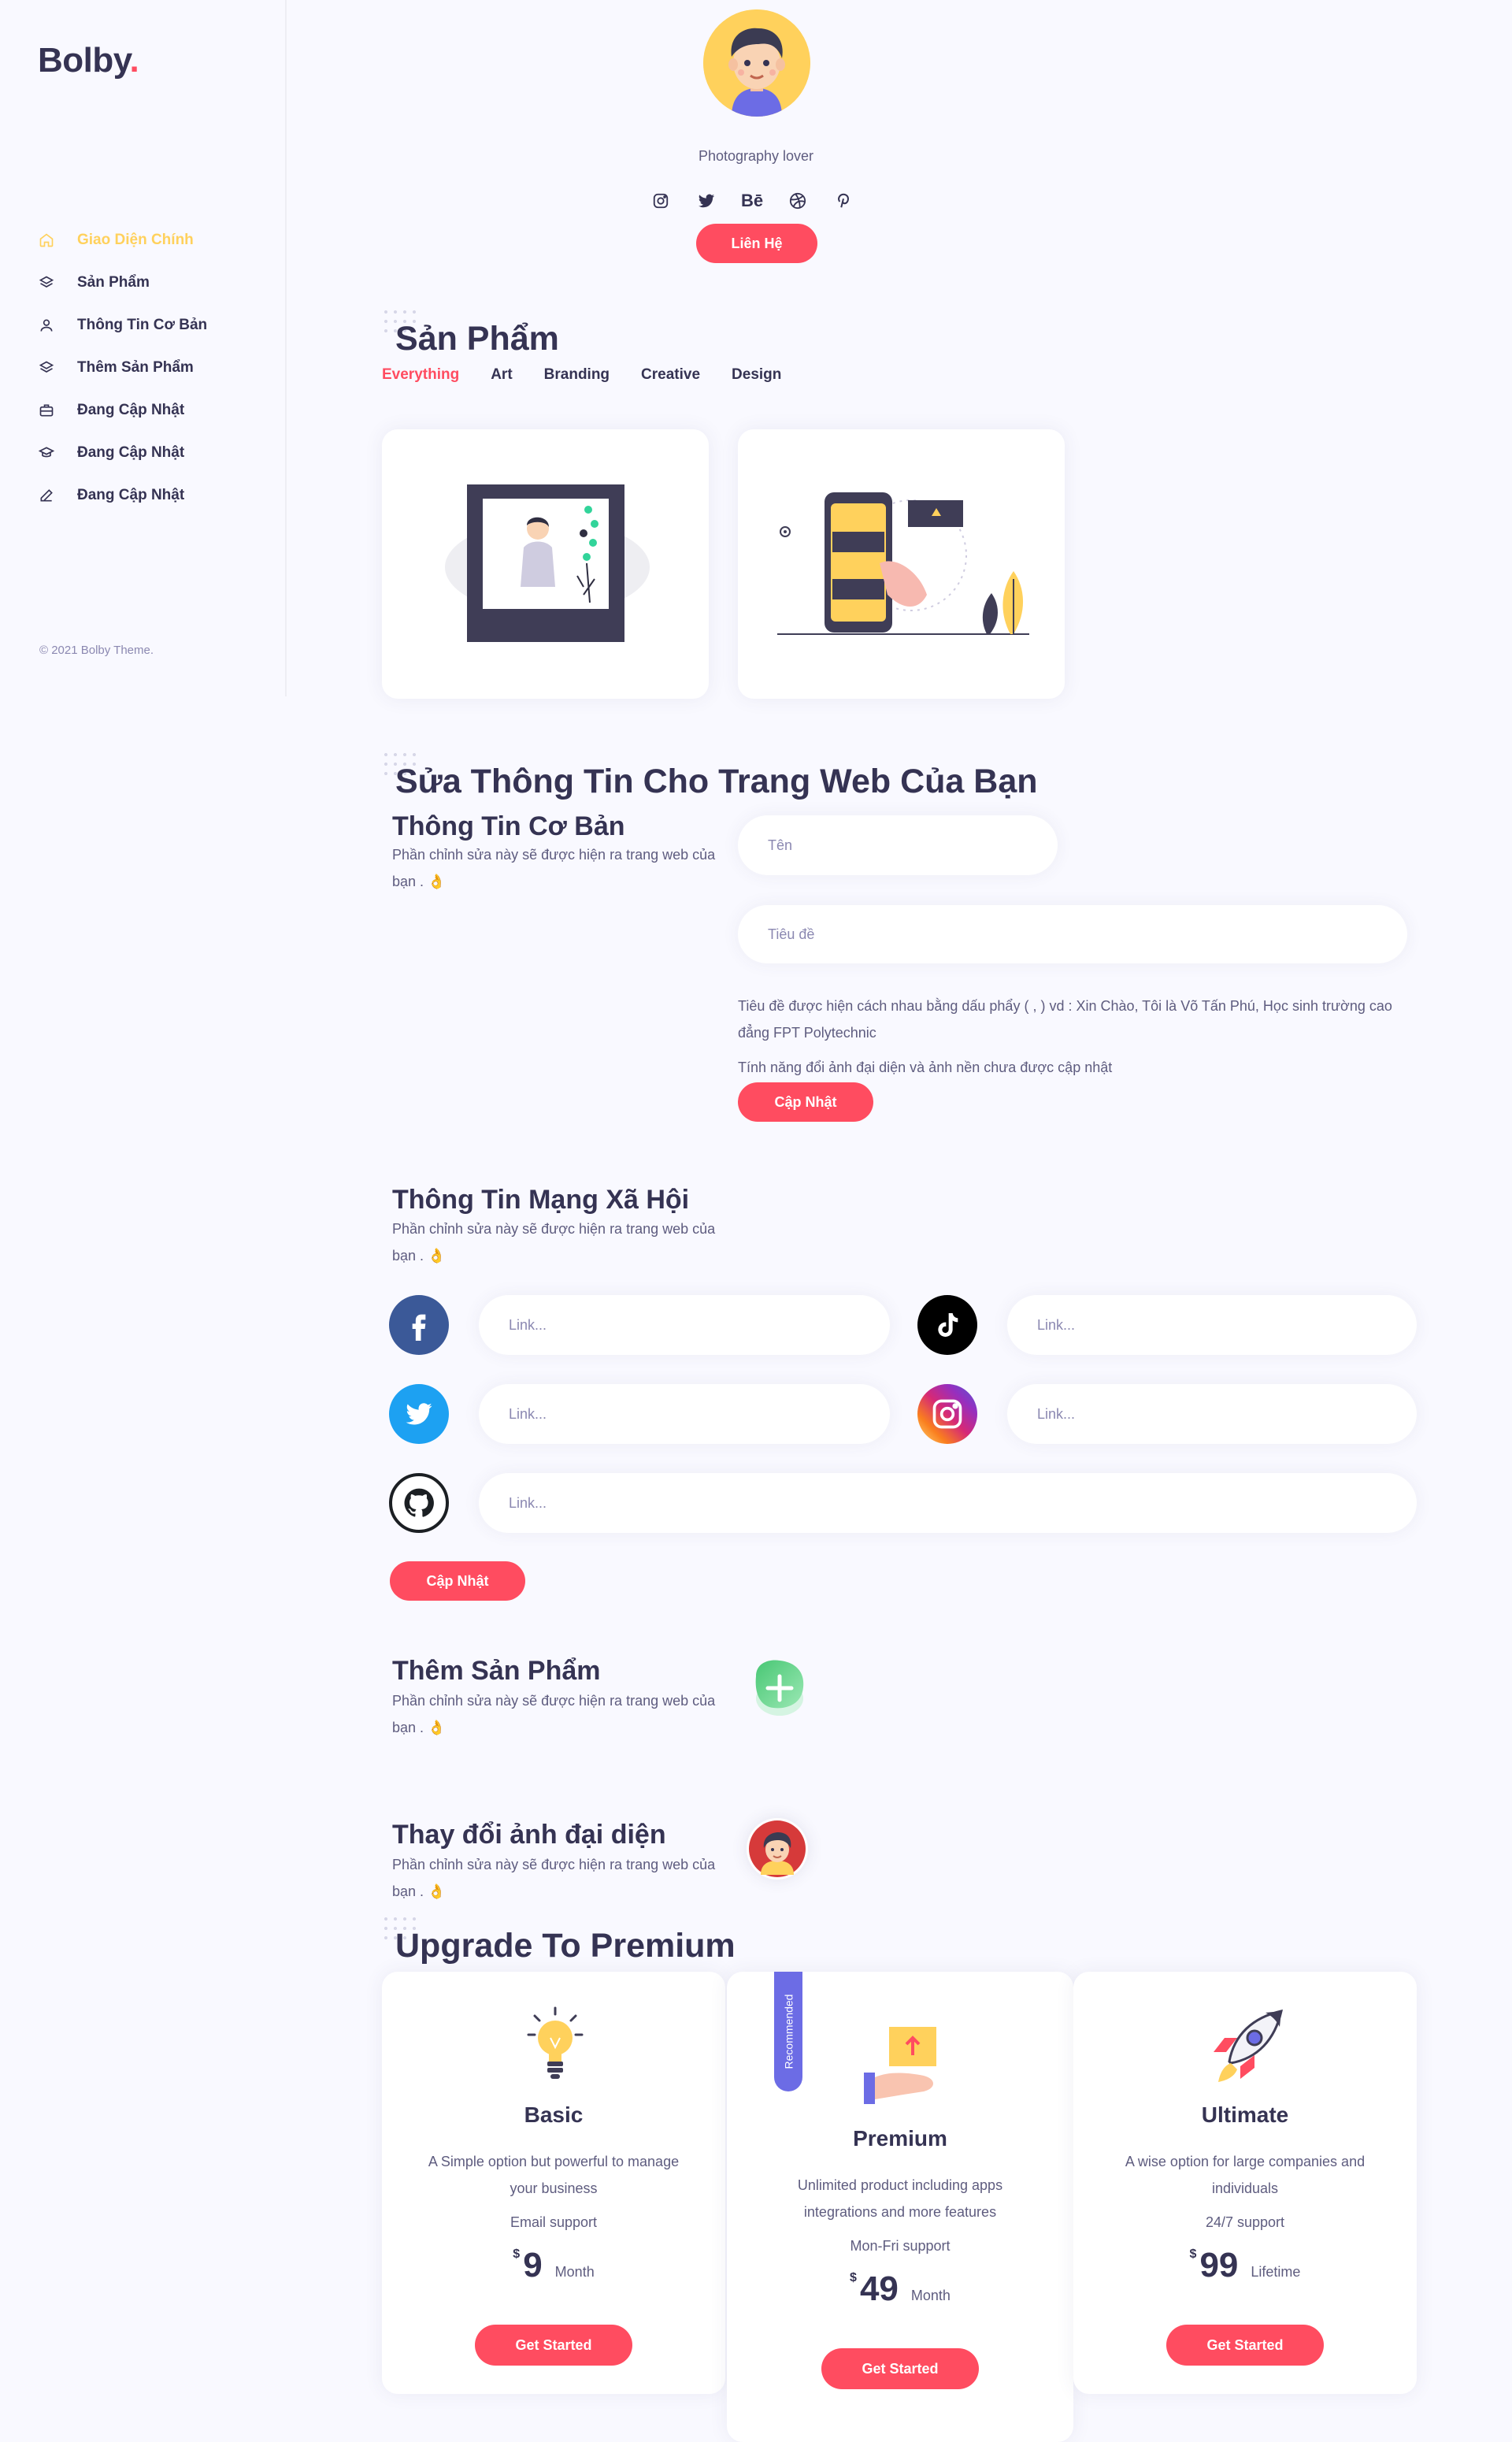 This screenshot has width=1512, height=2442. I want to click on products-title: Sản Phẩm, so click(477, 339).